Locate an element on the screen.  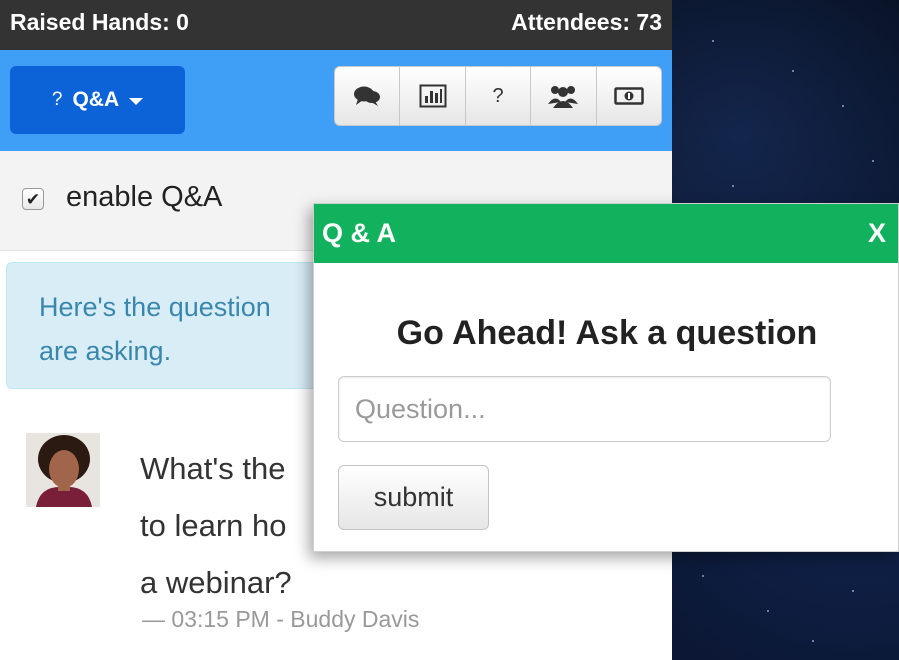
poll-chart-icon is located at coordinates (433, 96).